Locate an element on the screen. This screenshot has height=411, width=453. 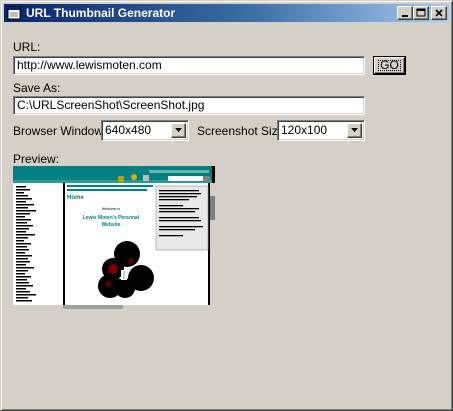
save-as-input: C:\URLScreenShot\ScreenShot.jpg is located at coordinates (189, 105).